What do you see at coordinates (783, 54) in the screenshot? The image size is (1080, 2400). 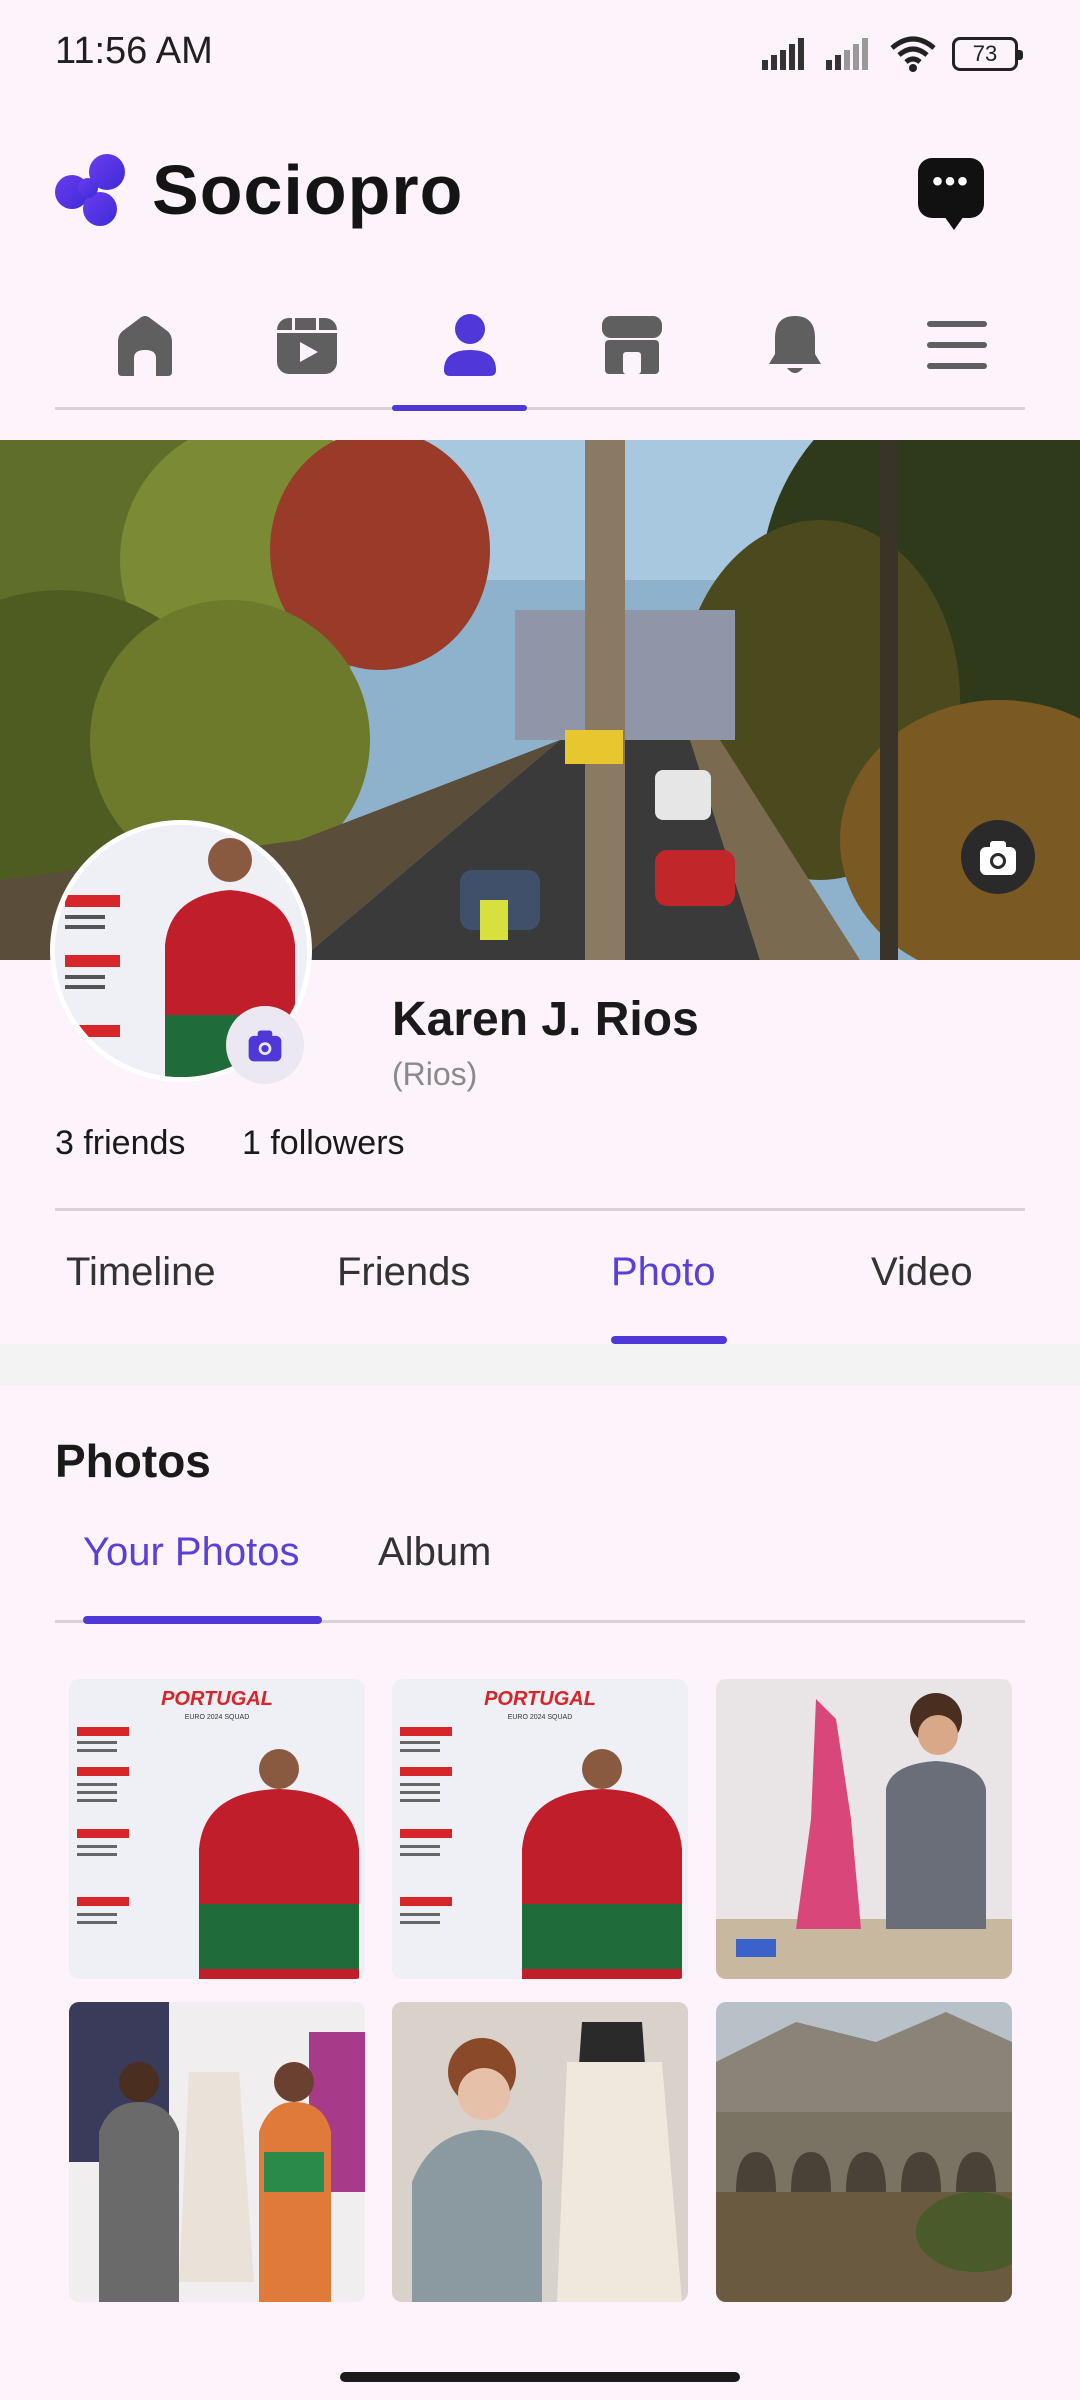 I see `signal-icon` at bounding box center [783, 54].